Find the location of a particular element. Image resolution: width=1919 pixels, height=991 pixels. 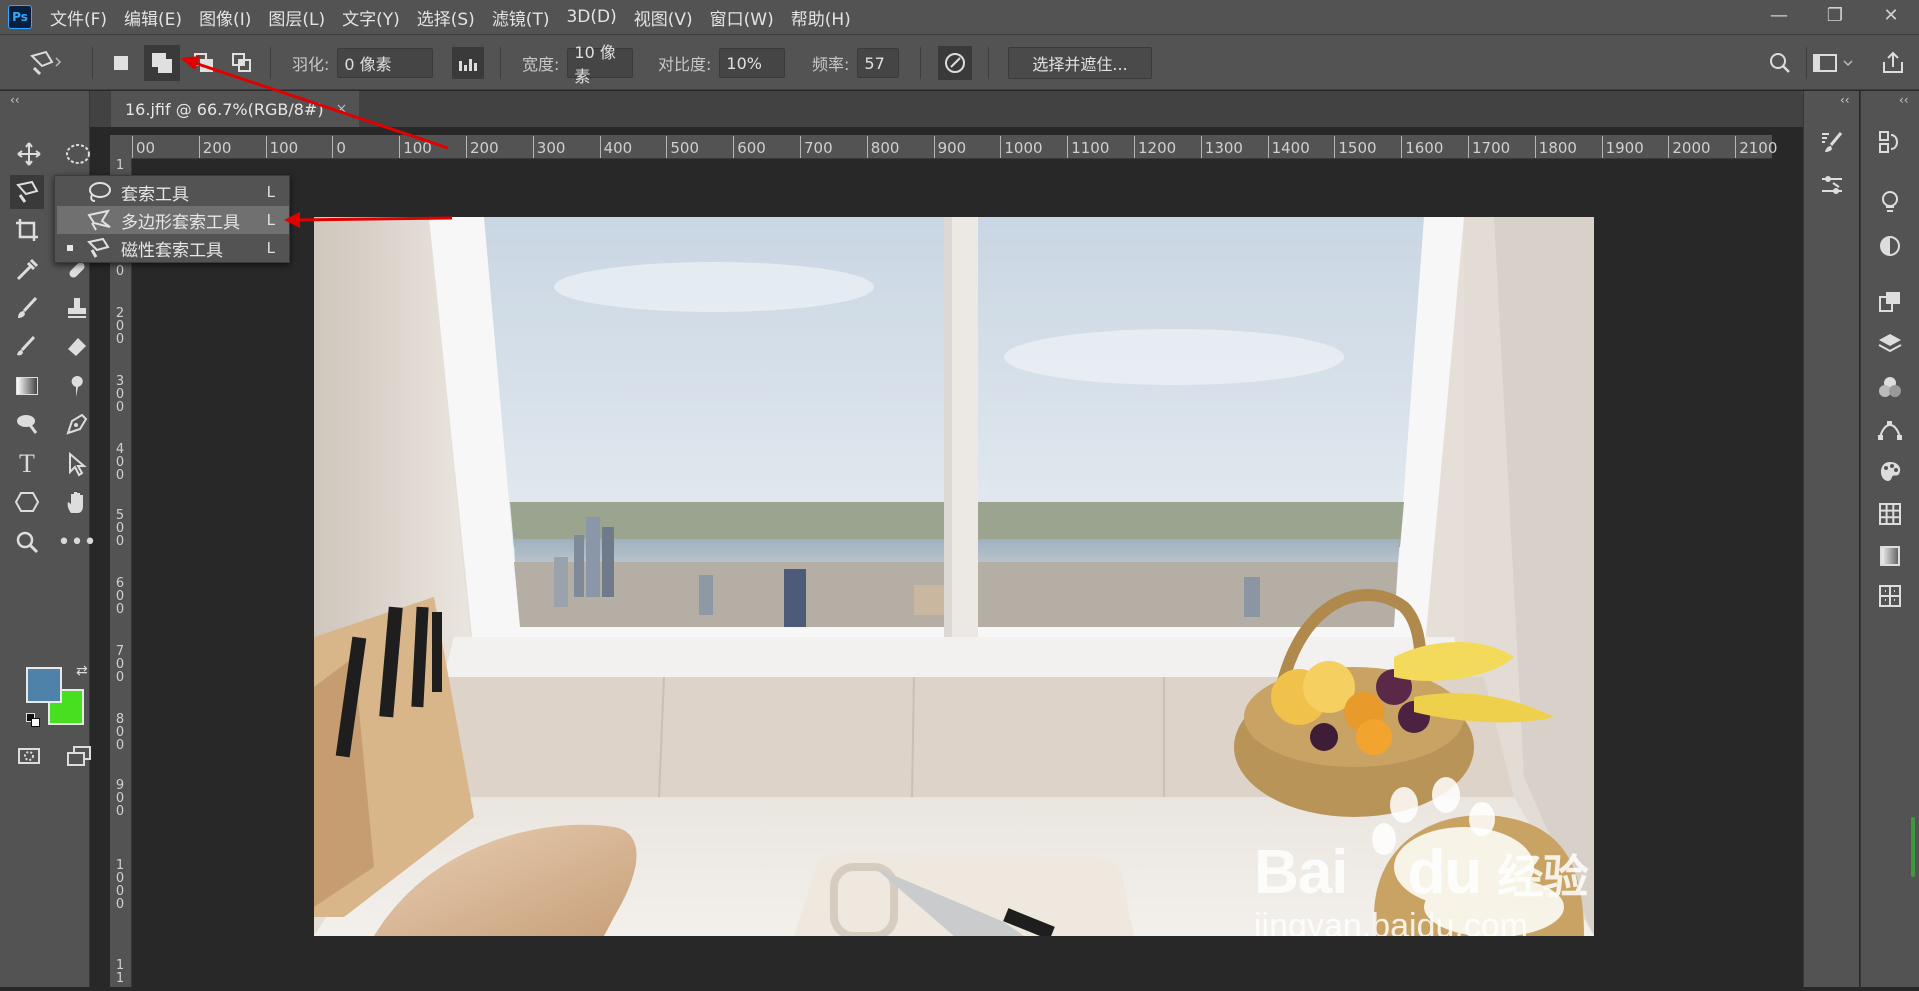

hand-tool is located at coordinates (77, 502).